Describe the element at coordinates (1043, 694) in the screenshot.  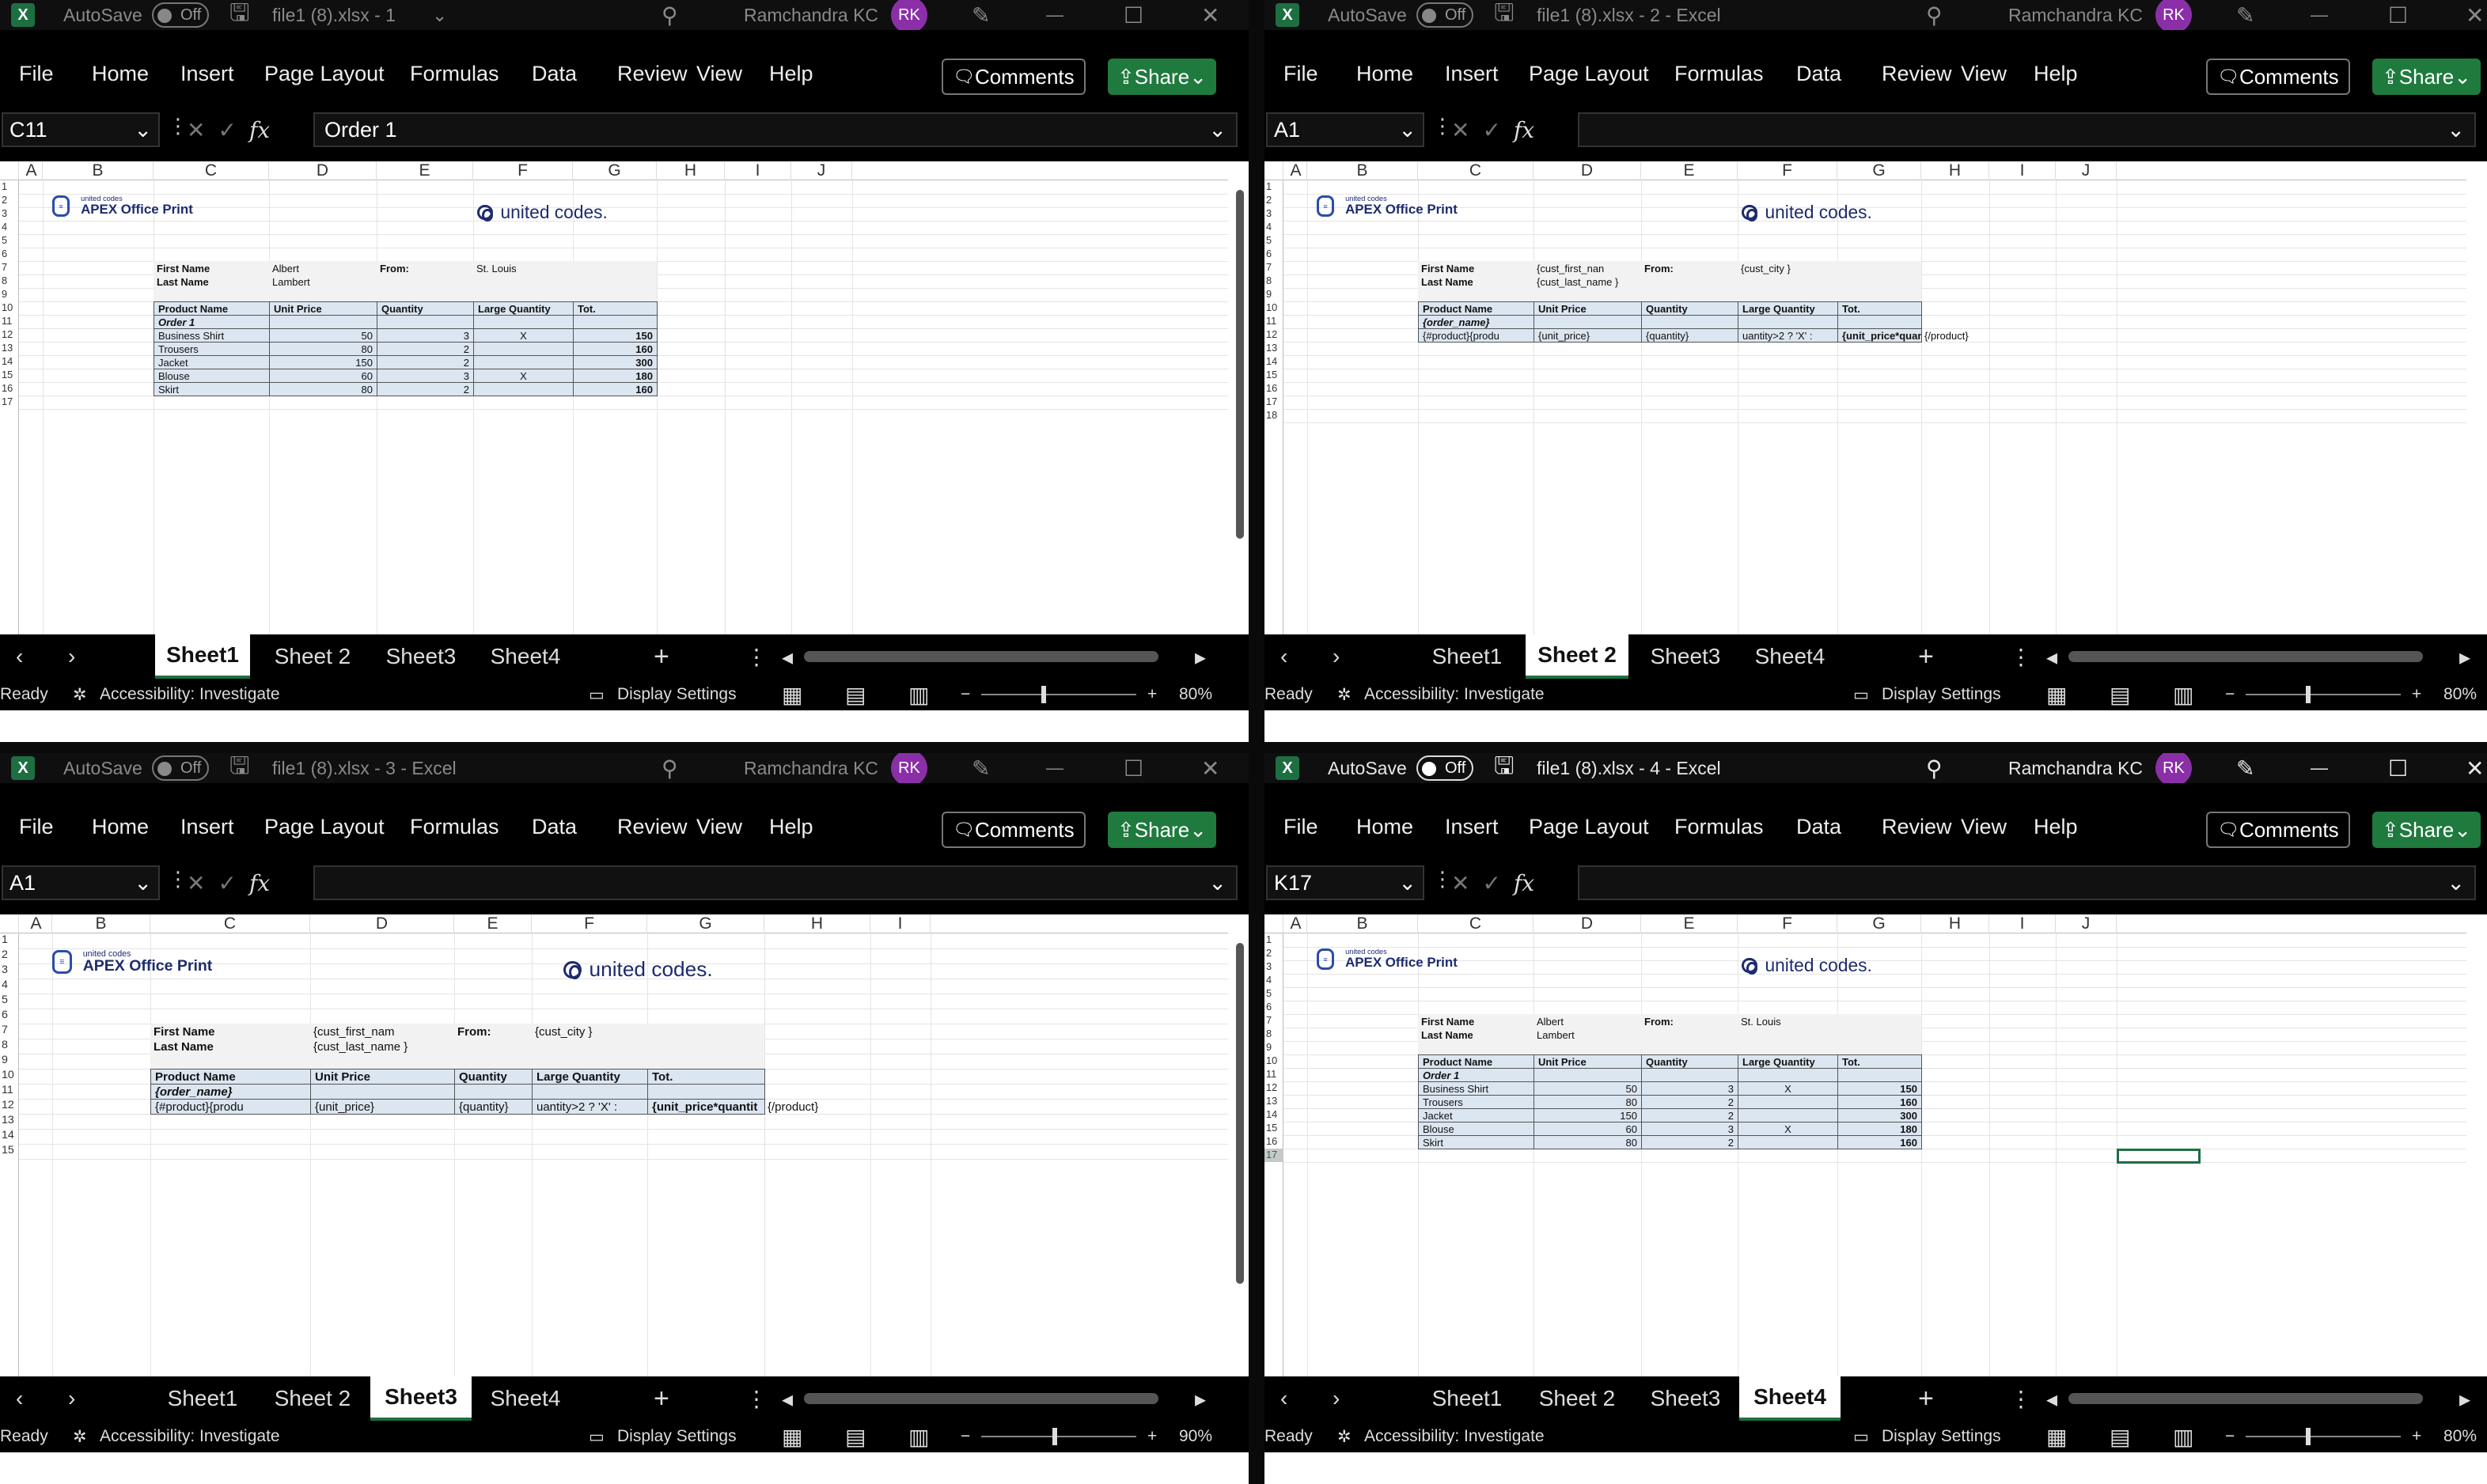
I see `zoom-slider-thumb` at that location.